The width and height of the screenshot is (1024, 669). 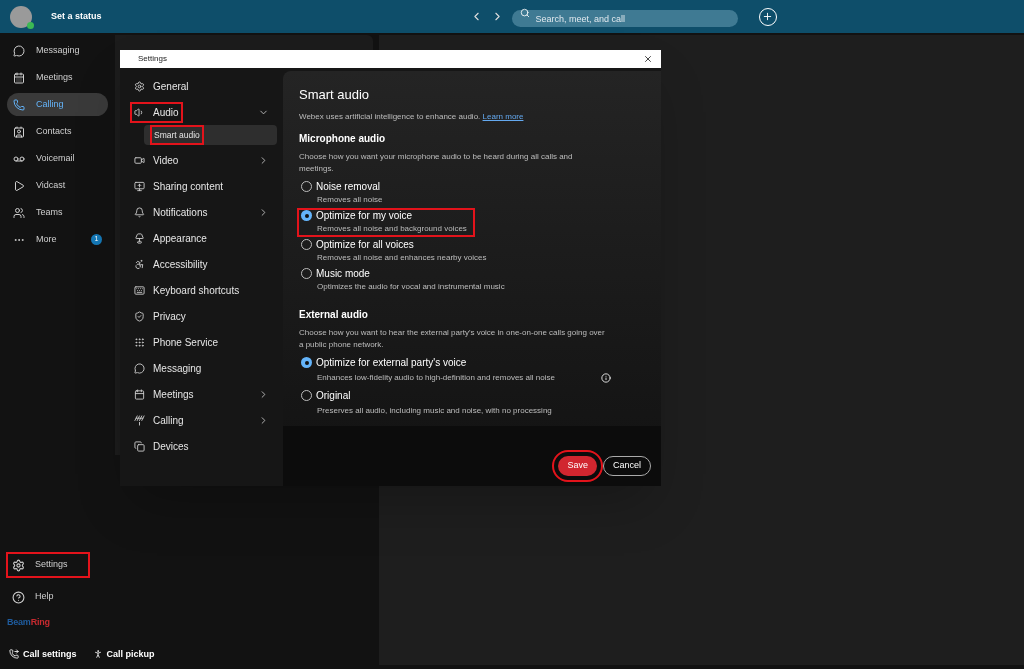 What do you see at coordinates (392, 228) in the screenshot?
I see `option-description: Removes all noise and background voices` at bounding box center [392, 228].